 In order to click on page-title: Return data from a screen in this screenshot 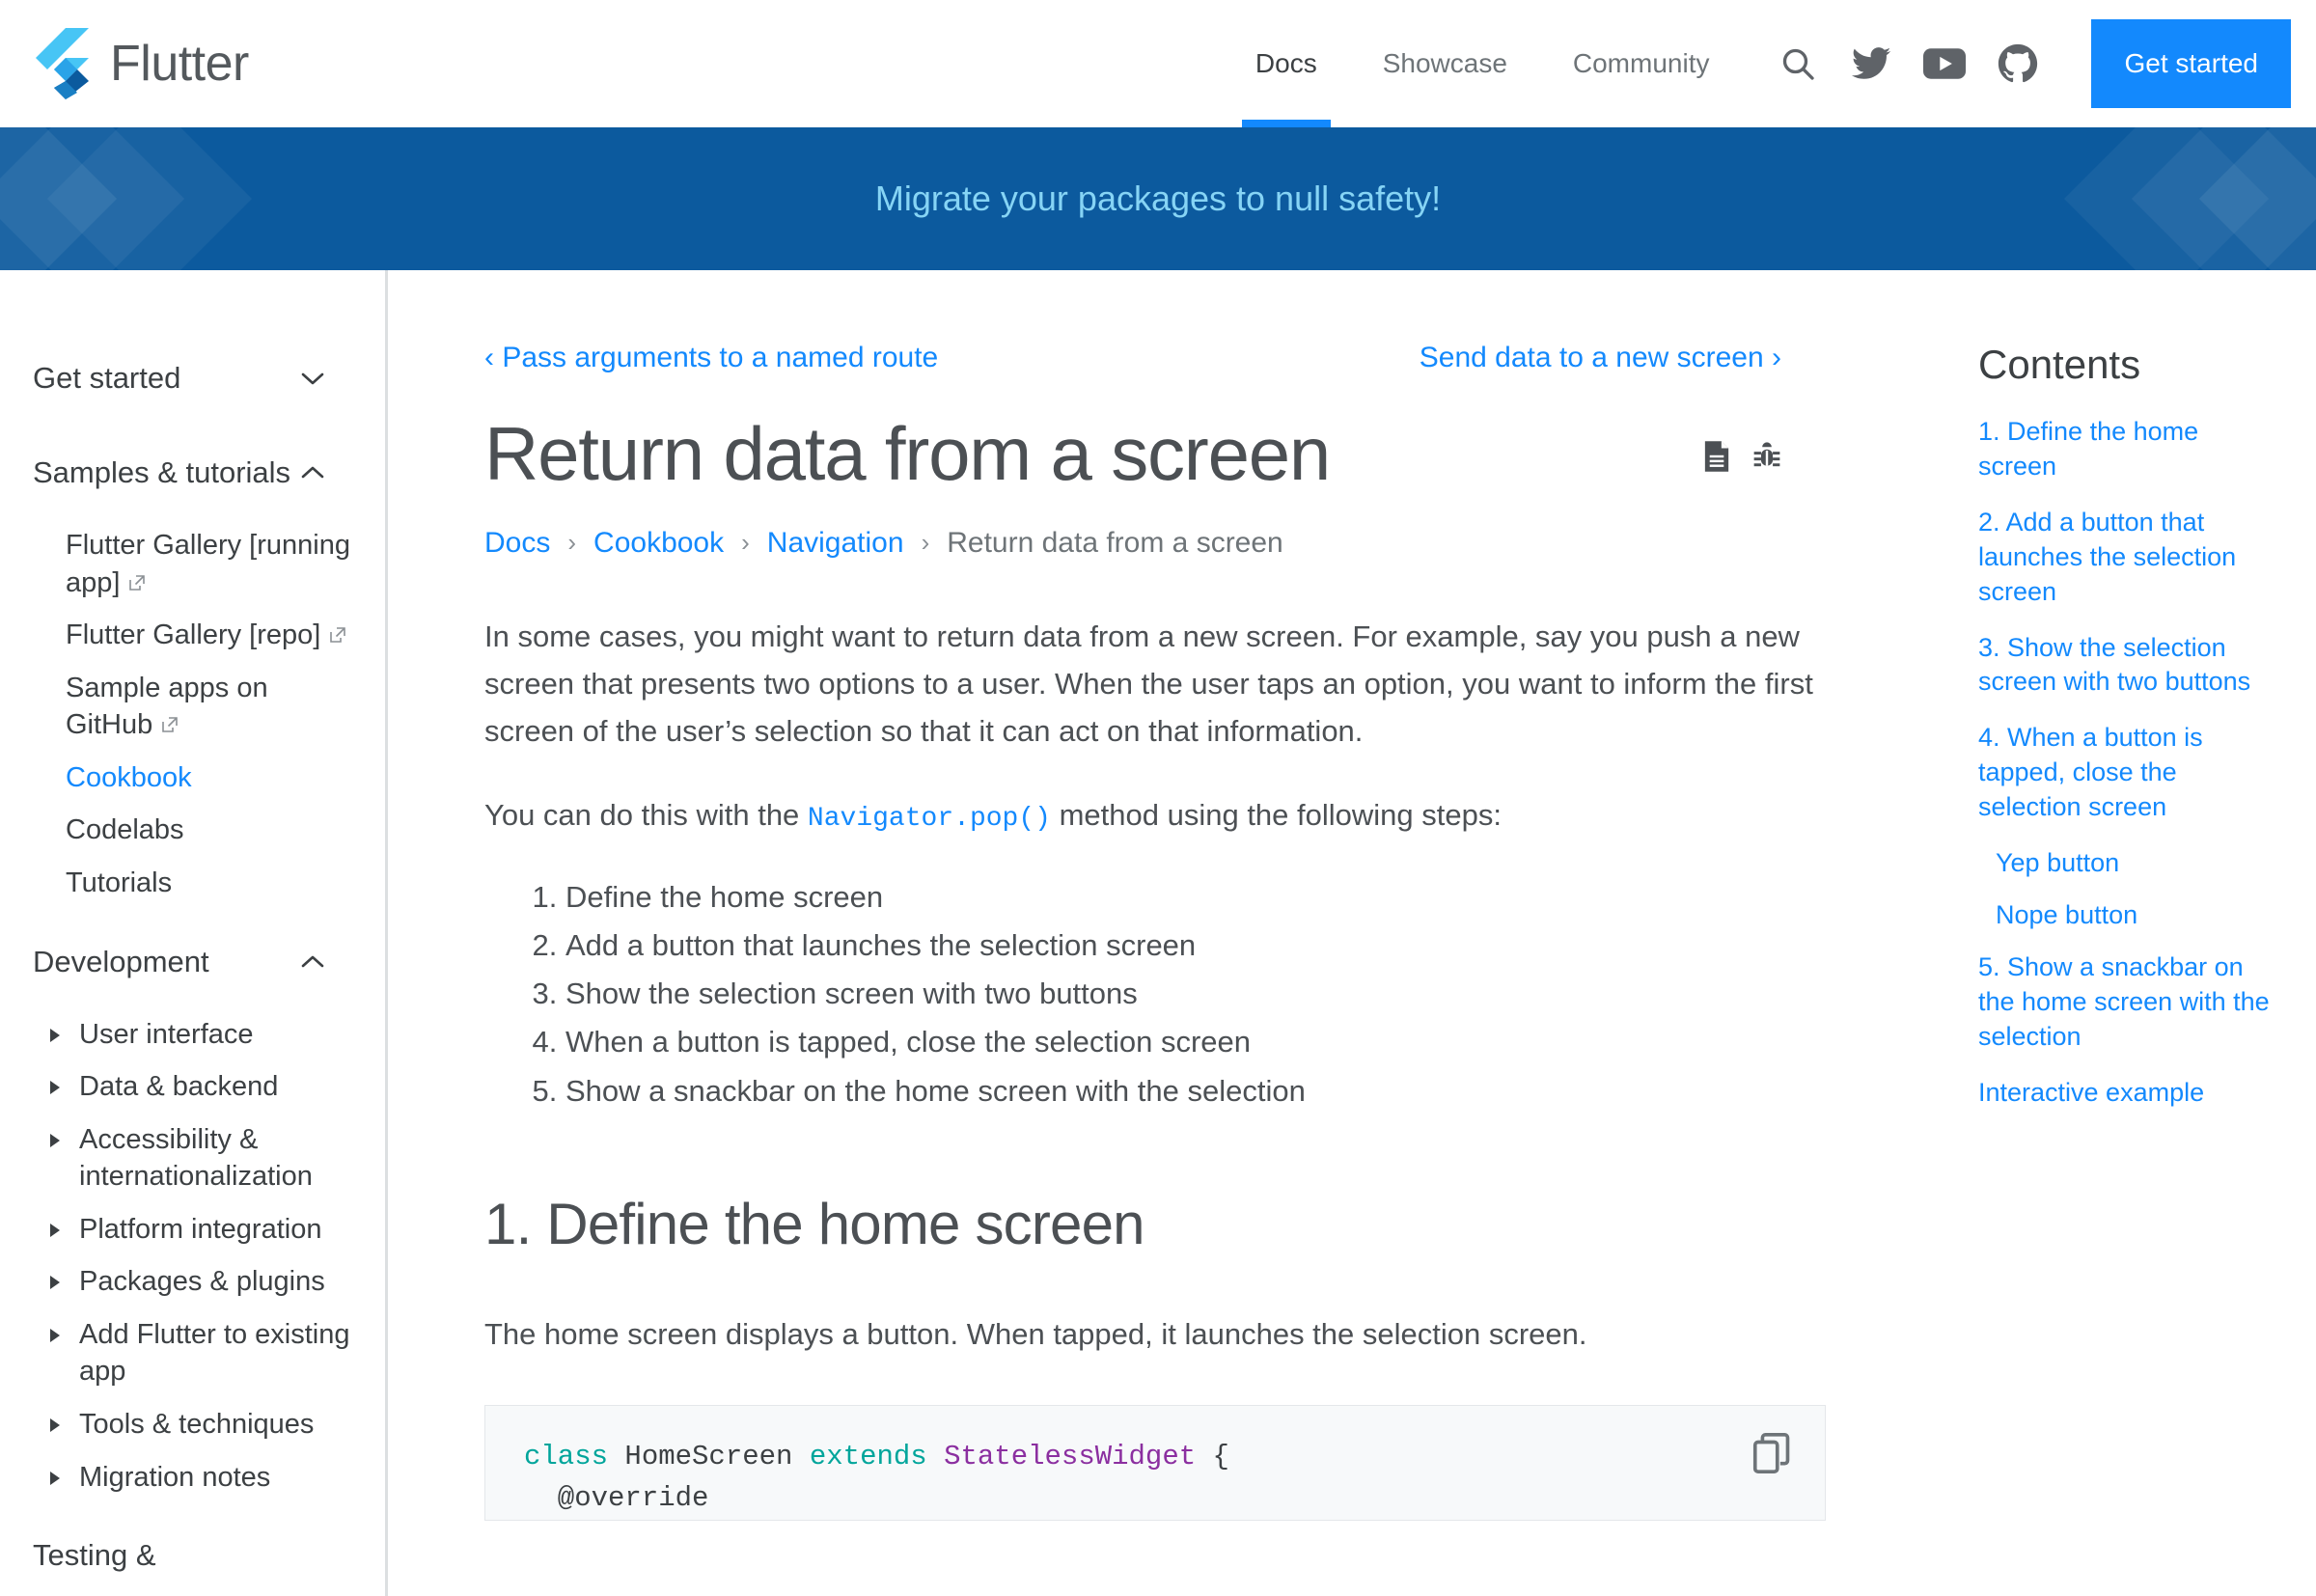, I will do `click(907, 454)`.